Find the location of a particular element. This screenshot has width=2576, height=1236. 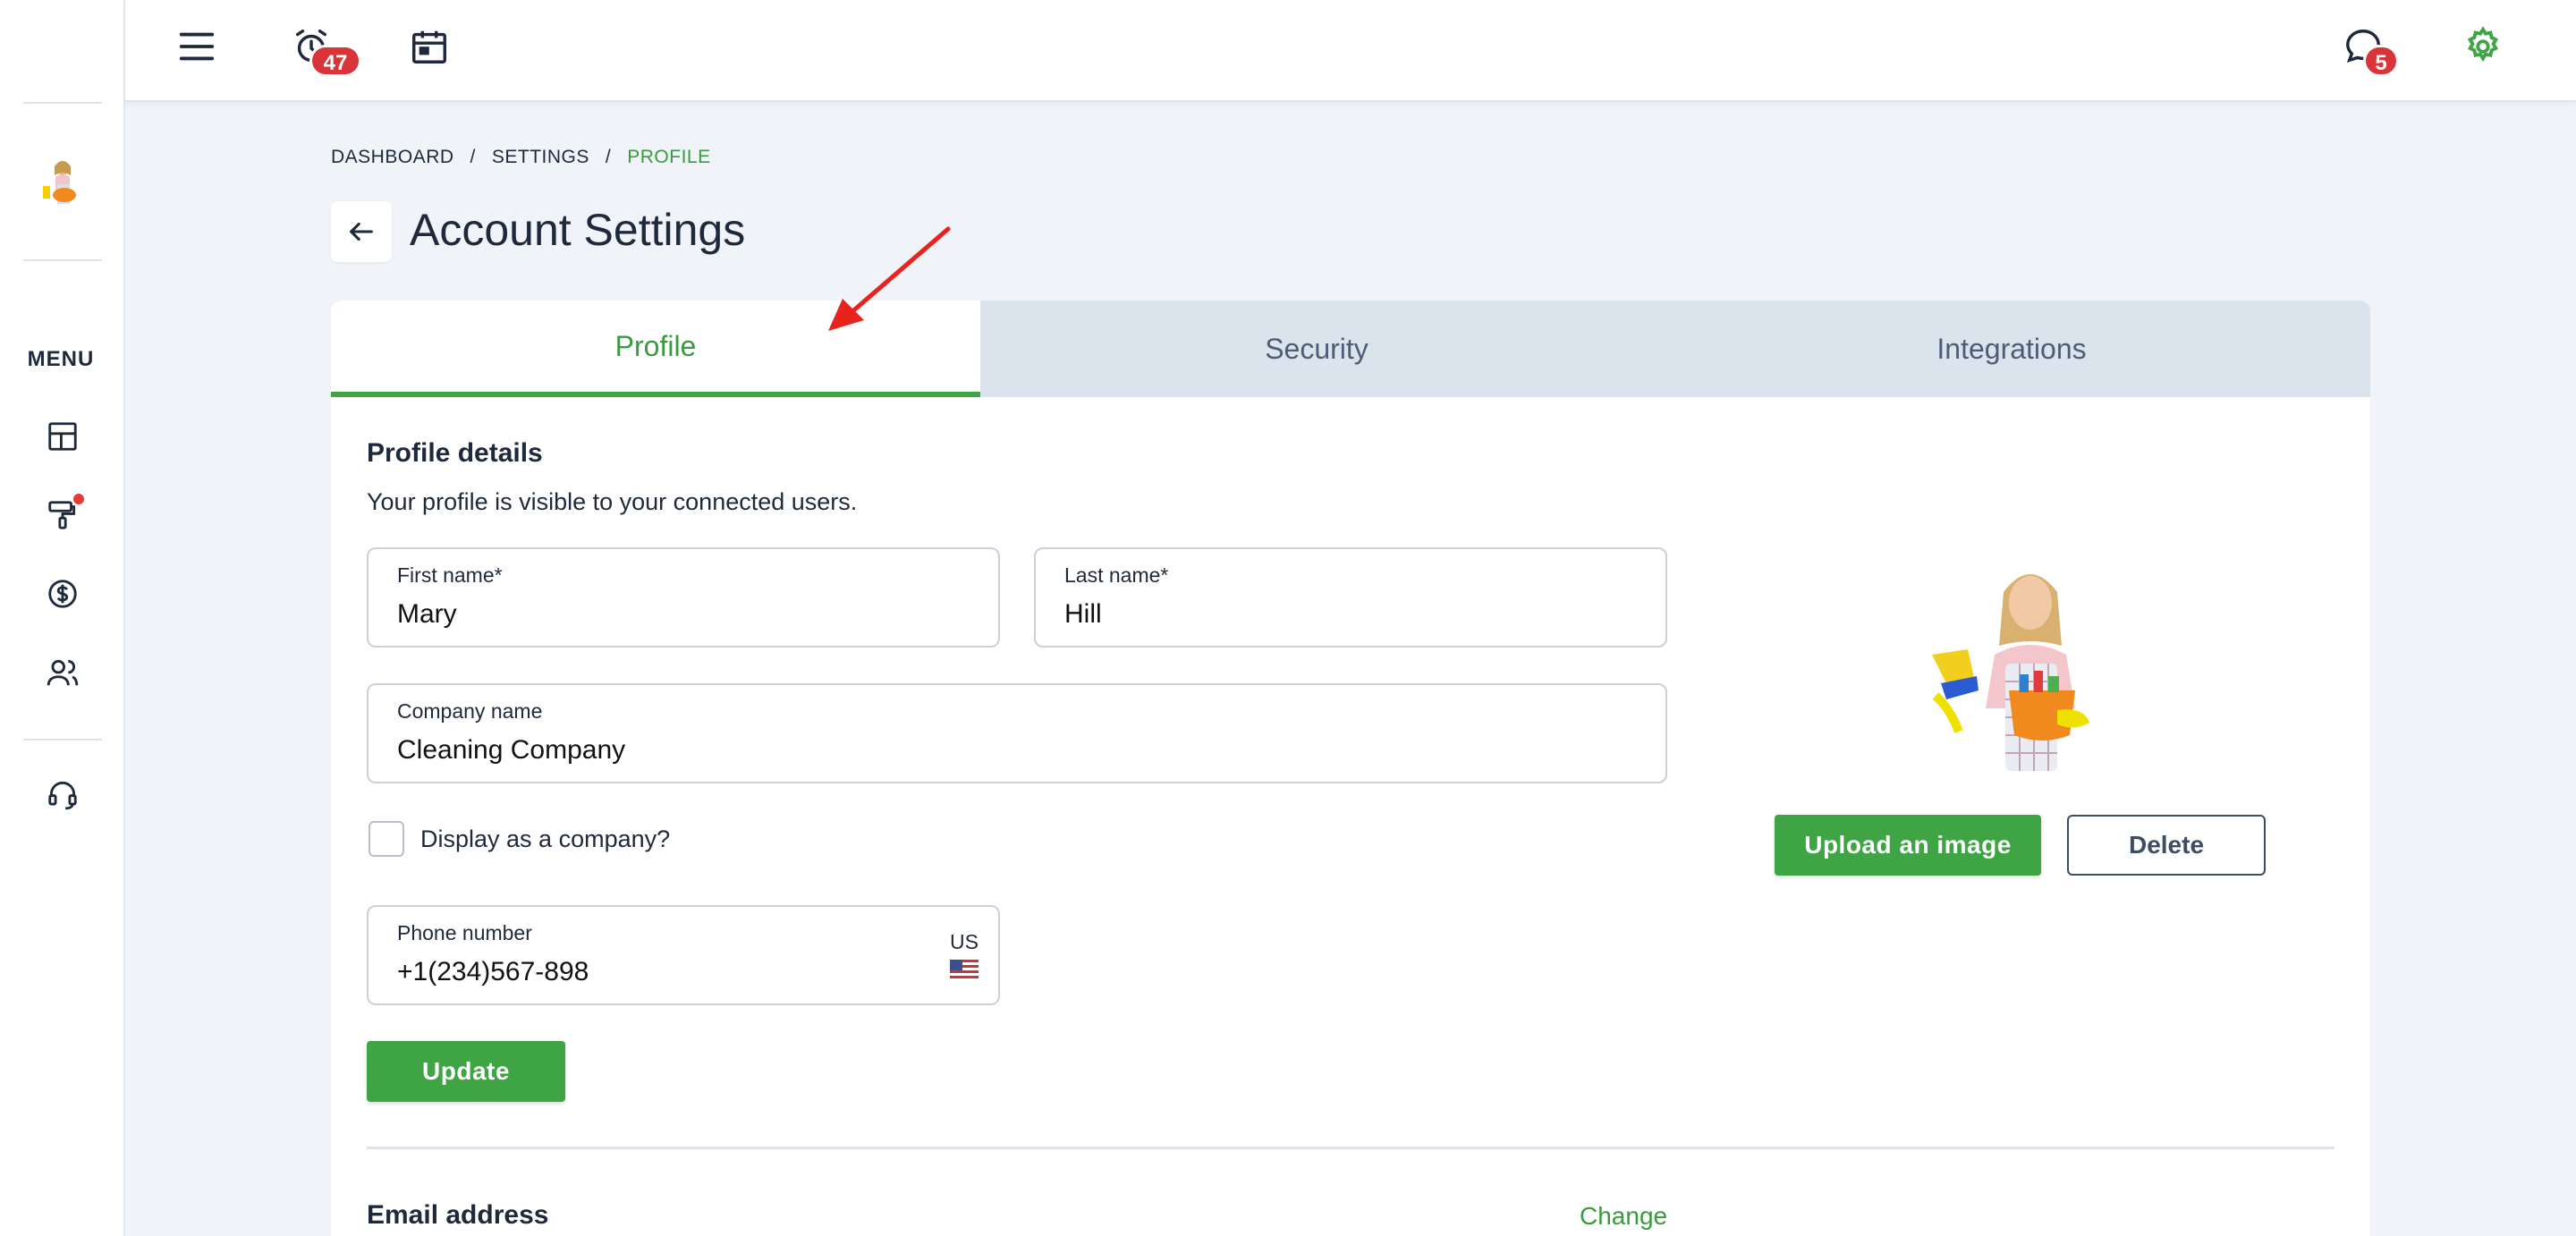

dashboard-icon is located at coordinates (62, 437).